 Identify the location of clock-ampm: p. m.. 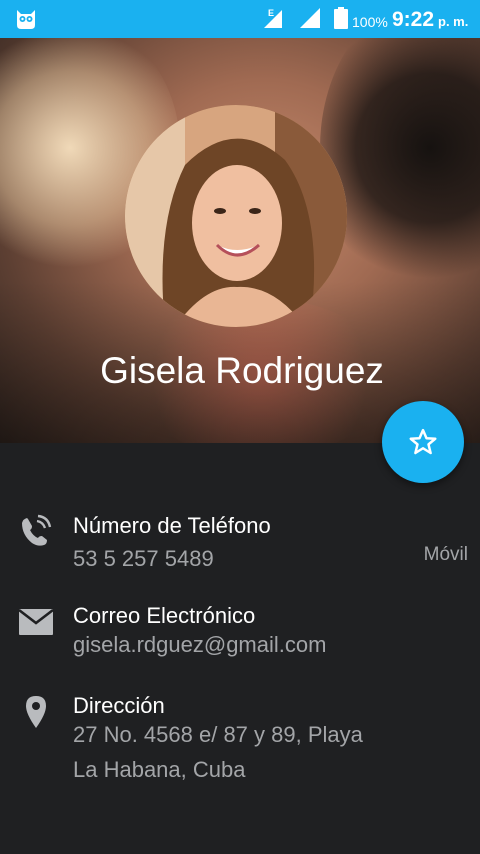
(453, 21).